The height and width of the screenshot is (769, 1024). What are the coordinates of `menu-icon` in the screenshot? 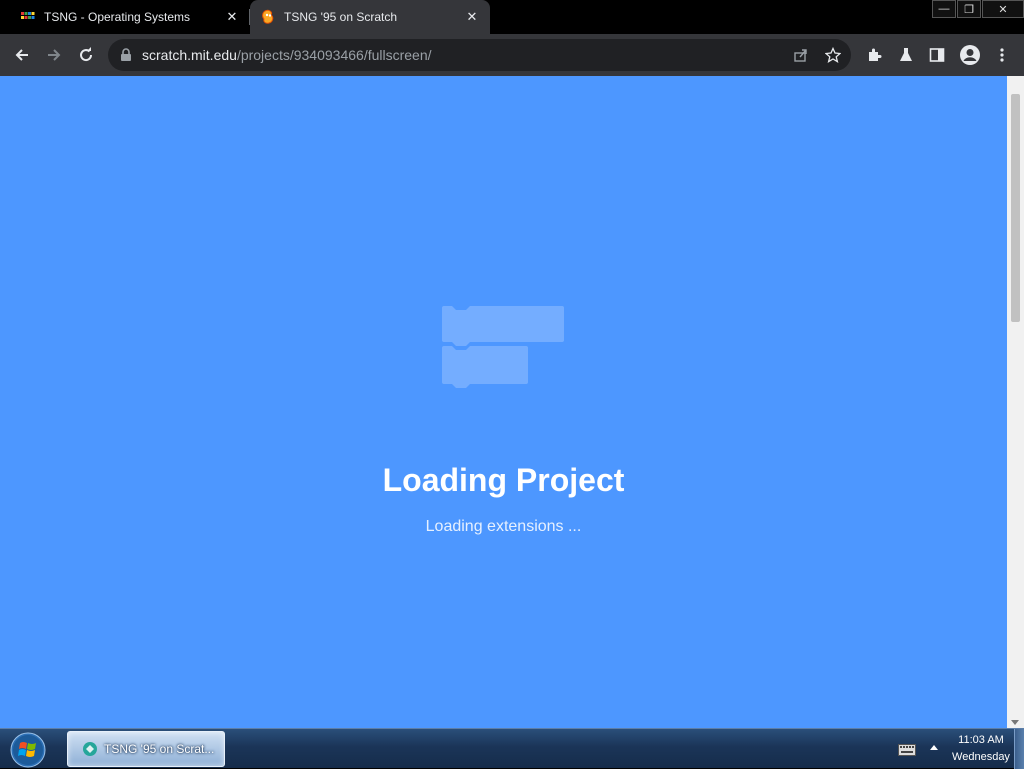 It's located at (1002, 55).